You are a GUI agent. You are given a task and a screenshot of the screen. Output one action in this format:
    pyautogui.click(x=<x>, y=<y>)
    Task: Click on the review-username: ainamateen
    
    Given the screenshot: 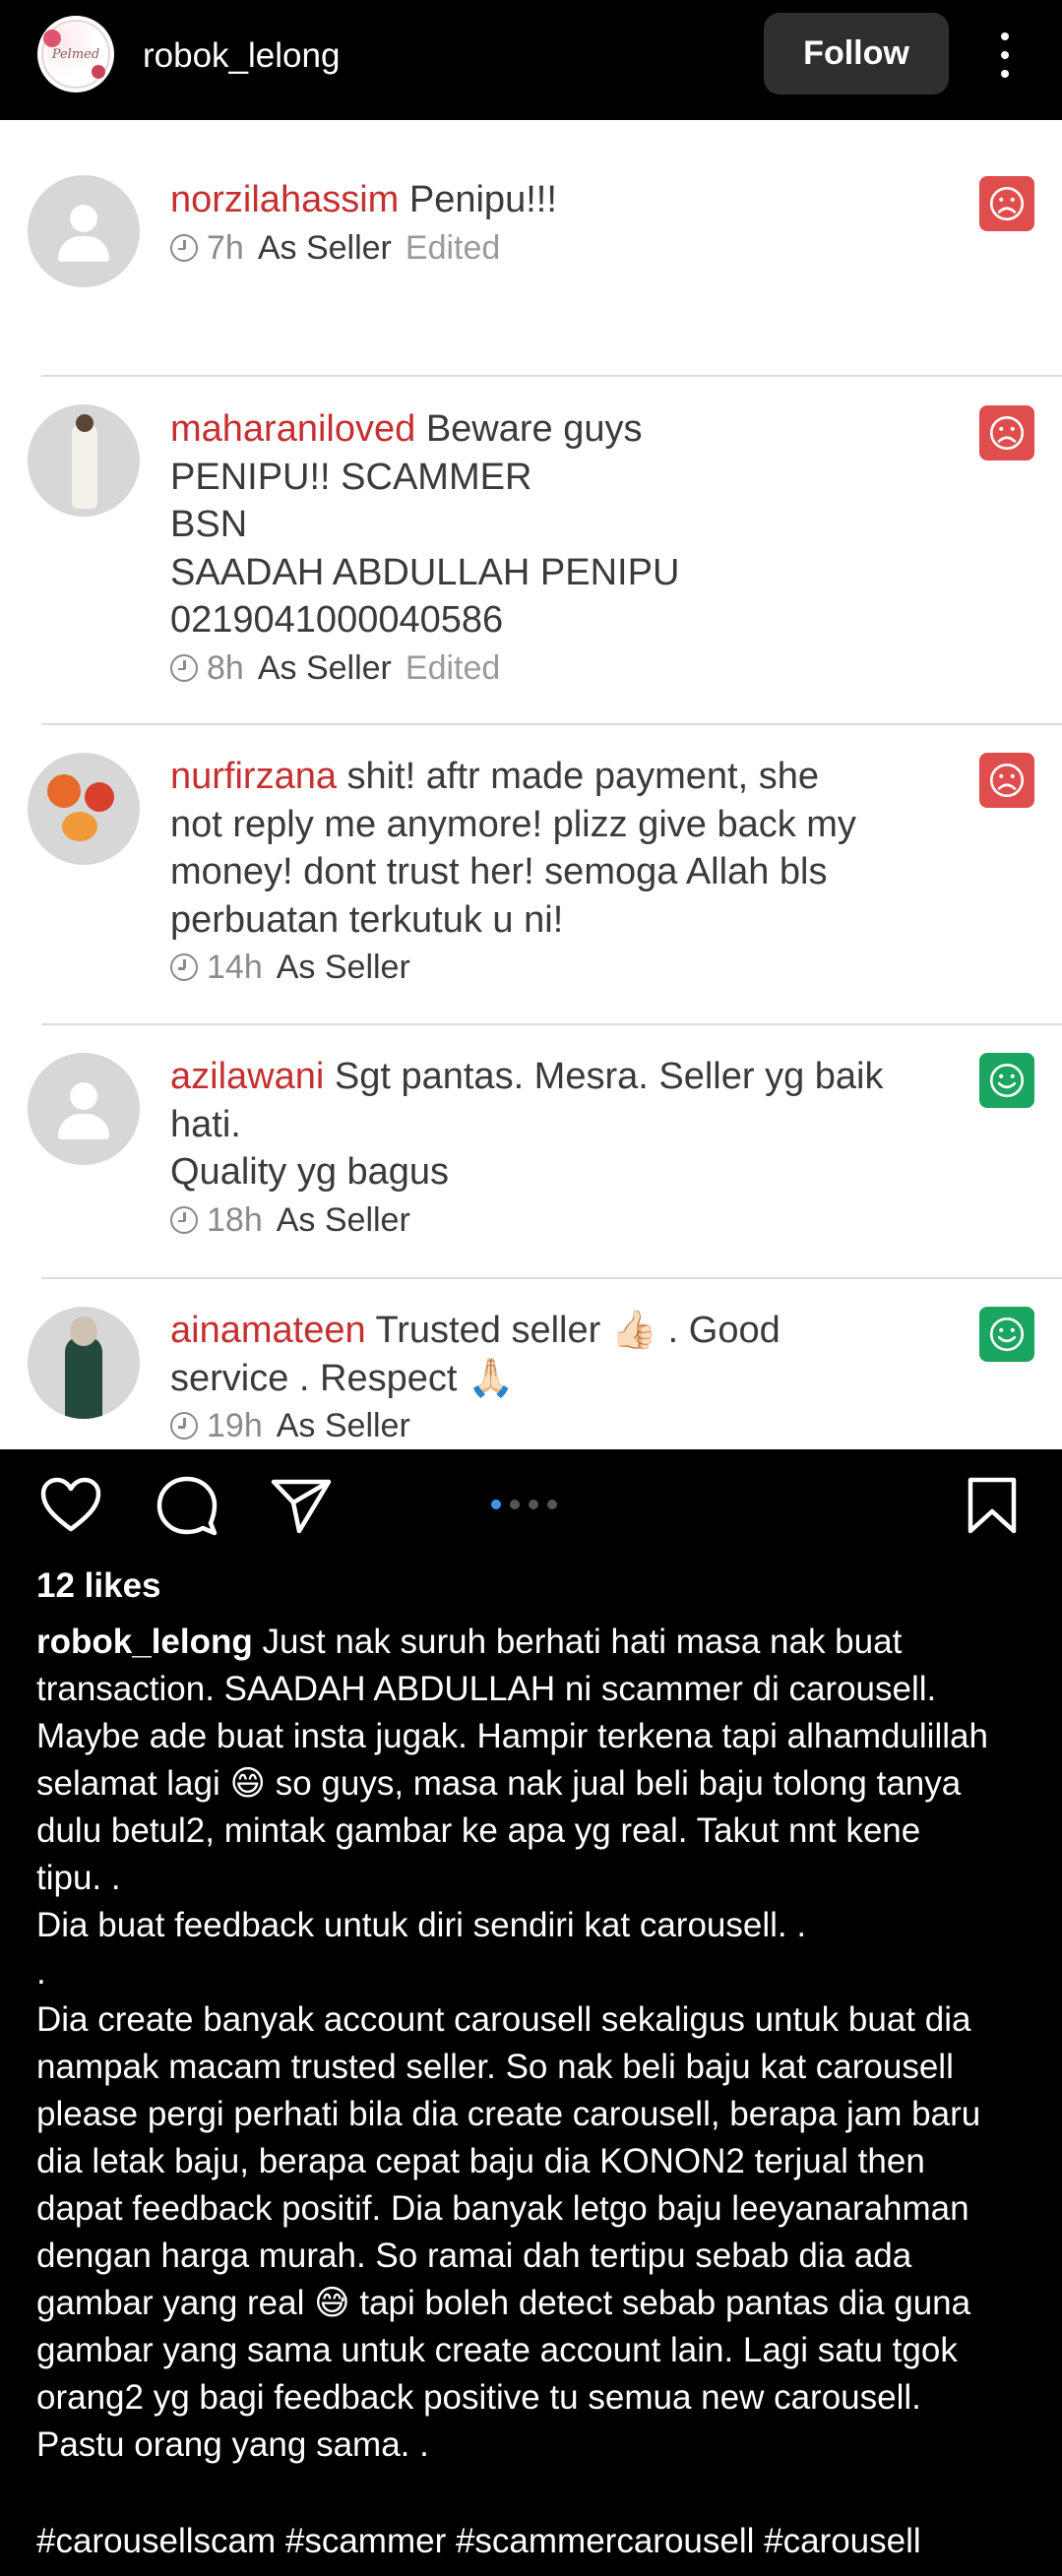 What is the action you would take?
    pyautogui.click(x=268, y=1330)
    